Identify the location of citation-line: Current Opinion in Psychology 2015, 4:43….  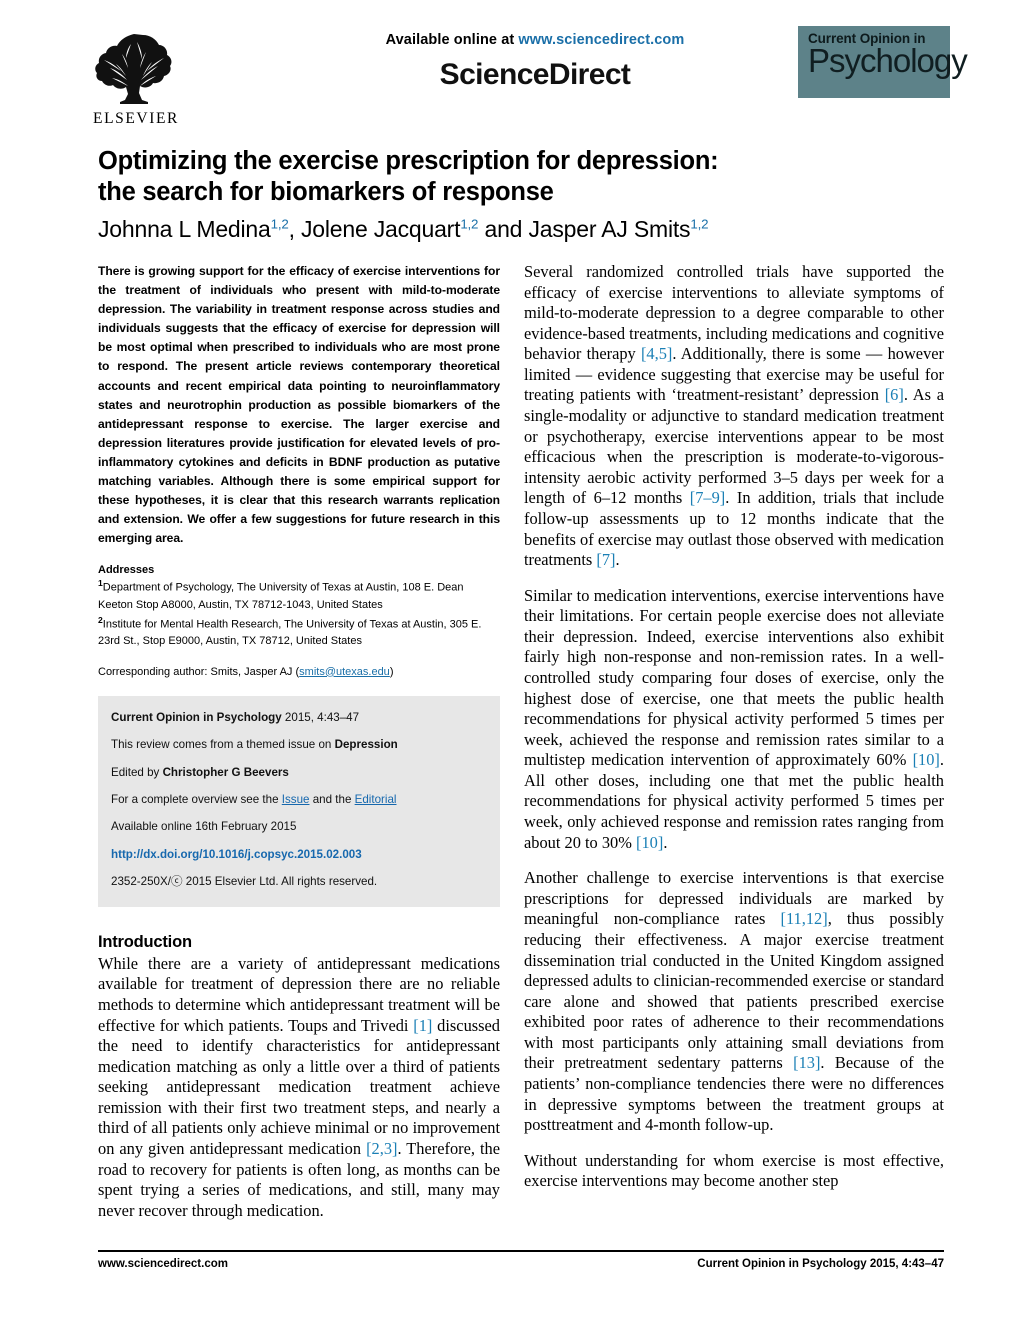
(299, 718).